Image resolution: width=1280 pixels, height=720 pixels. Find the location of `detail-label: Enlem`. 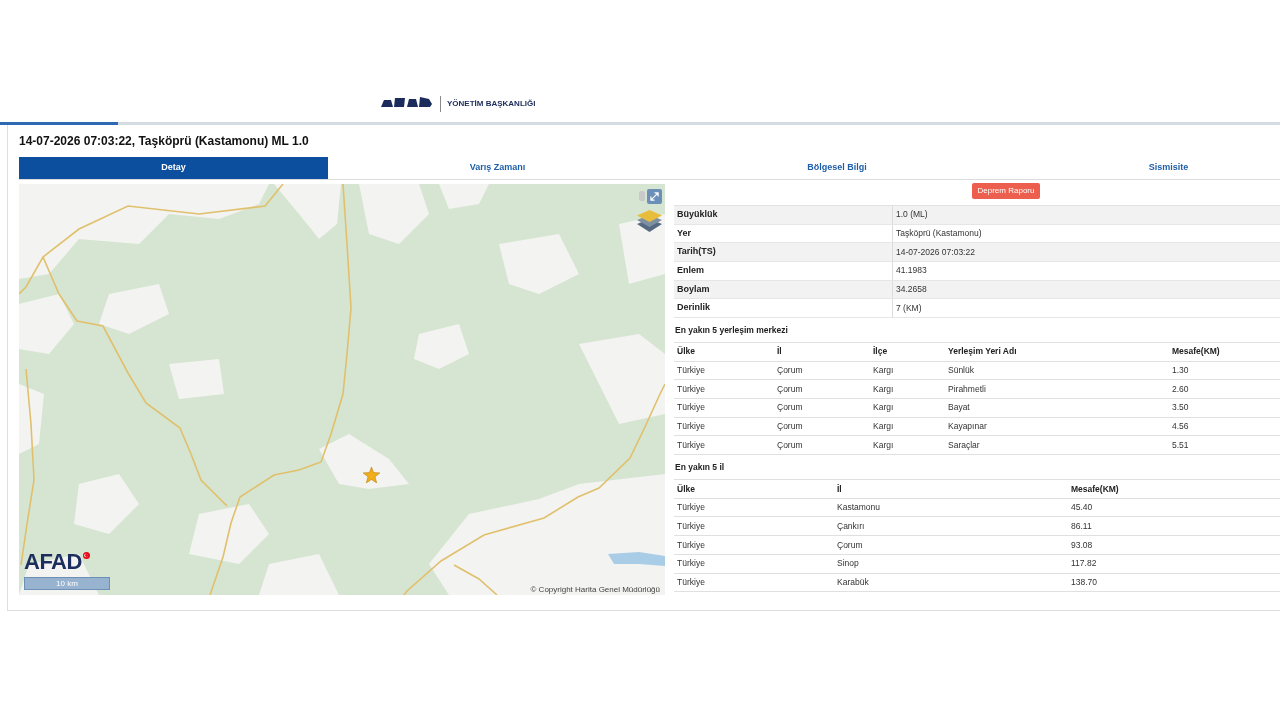

detail-label: Enlem is located at coordinates (690, 271).